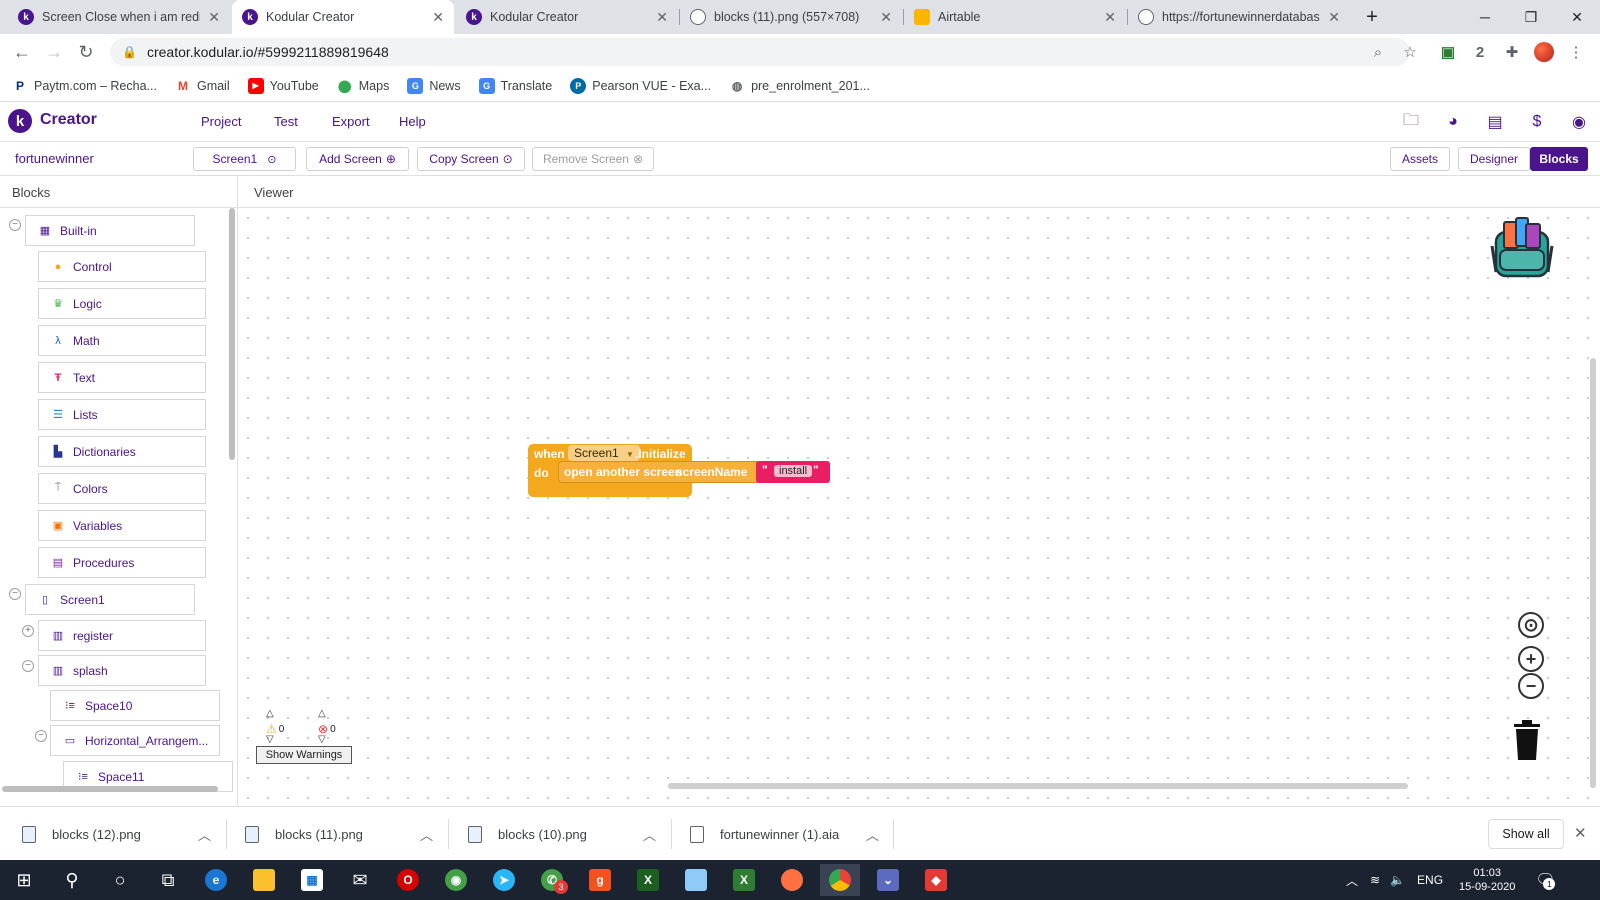 This screenshot has width=1600, height=900. Describe the element at coordinates (122, 340) in the screenshot. I see `tree-math: λ Math` at that location.